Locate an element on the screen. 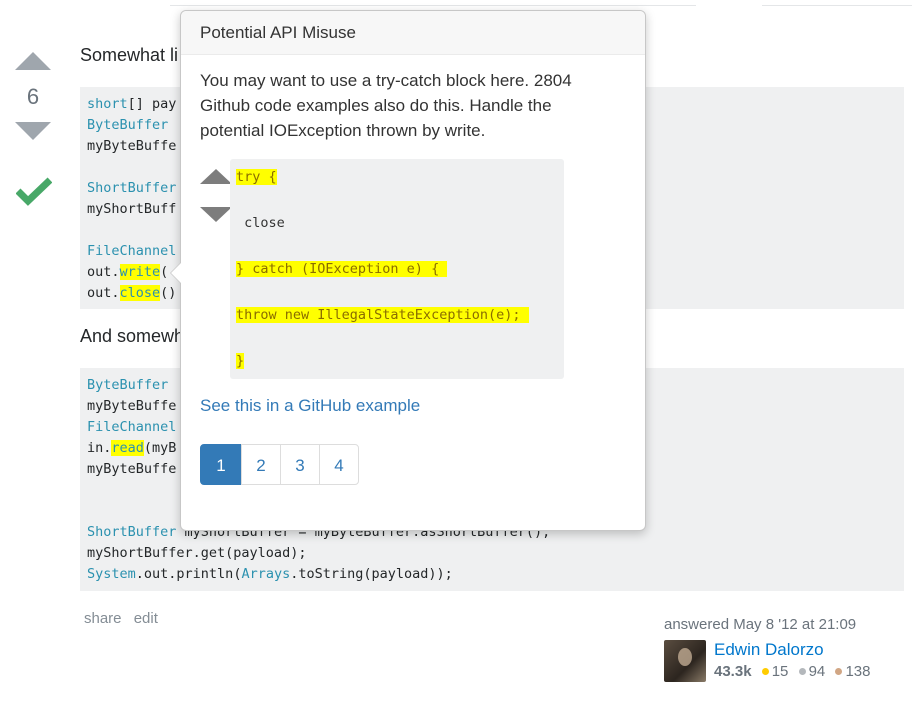 This screenshot has width=924, height=703. highlighted-call: read is located at coordinates (127, 448).